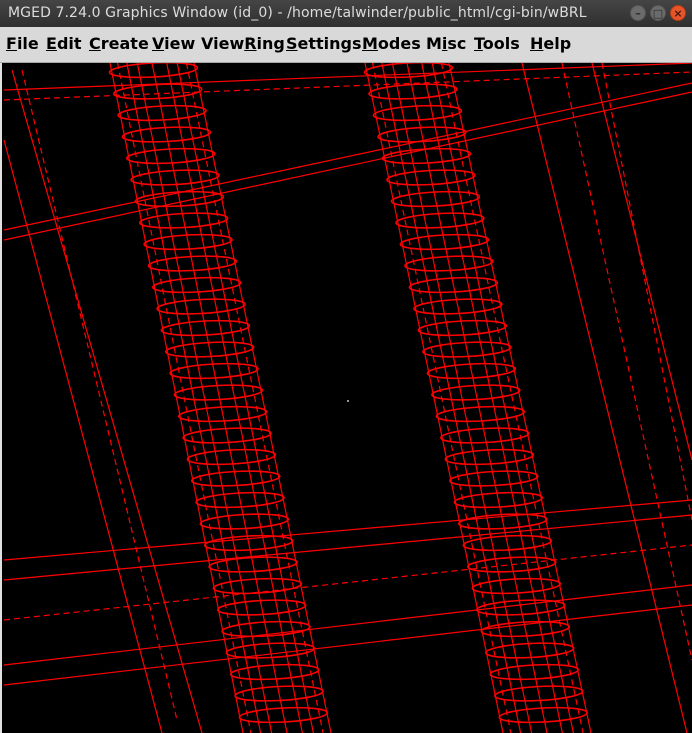 The width and height of the screenshot is (692, 733). What do you see at coordinates (501, 43) in the screenshot?
I see `menu-tools-label: ools` at bounding box center [501, 43].